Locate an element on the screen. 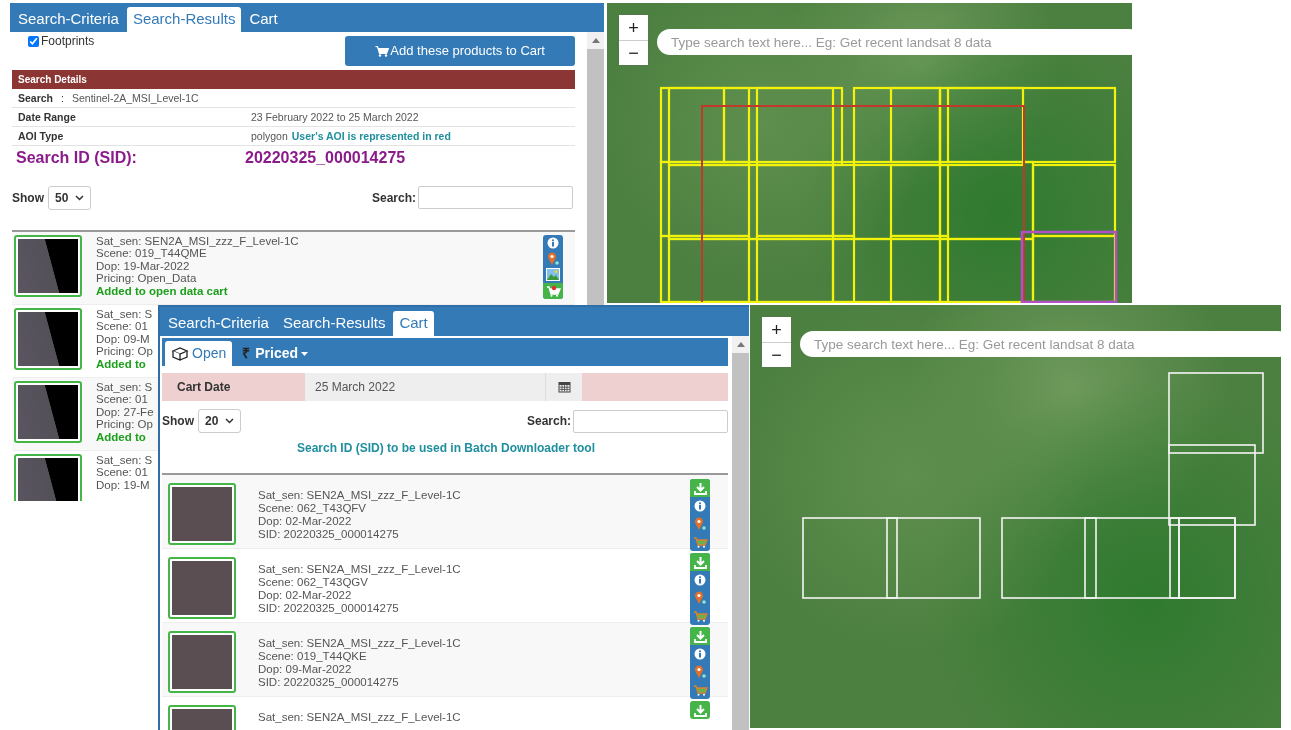 The height and width of the screenshot is (730, 1291). sub-tab: Open is located at coordinates (199, 353).